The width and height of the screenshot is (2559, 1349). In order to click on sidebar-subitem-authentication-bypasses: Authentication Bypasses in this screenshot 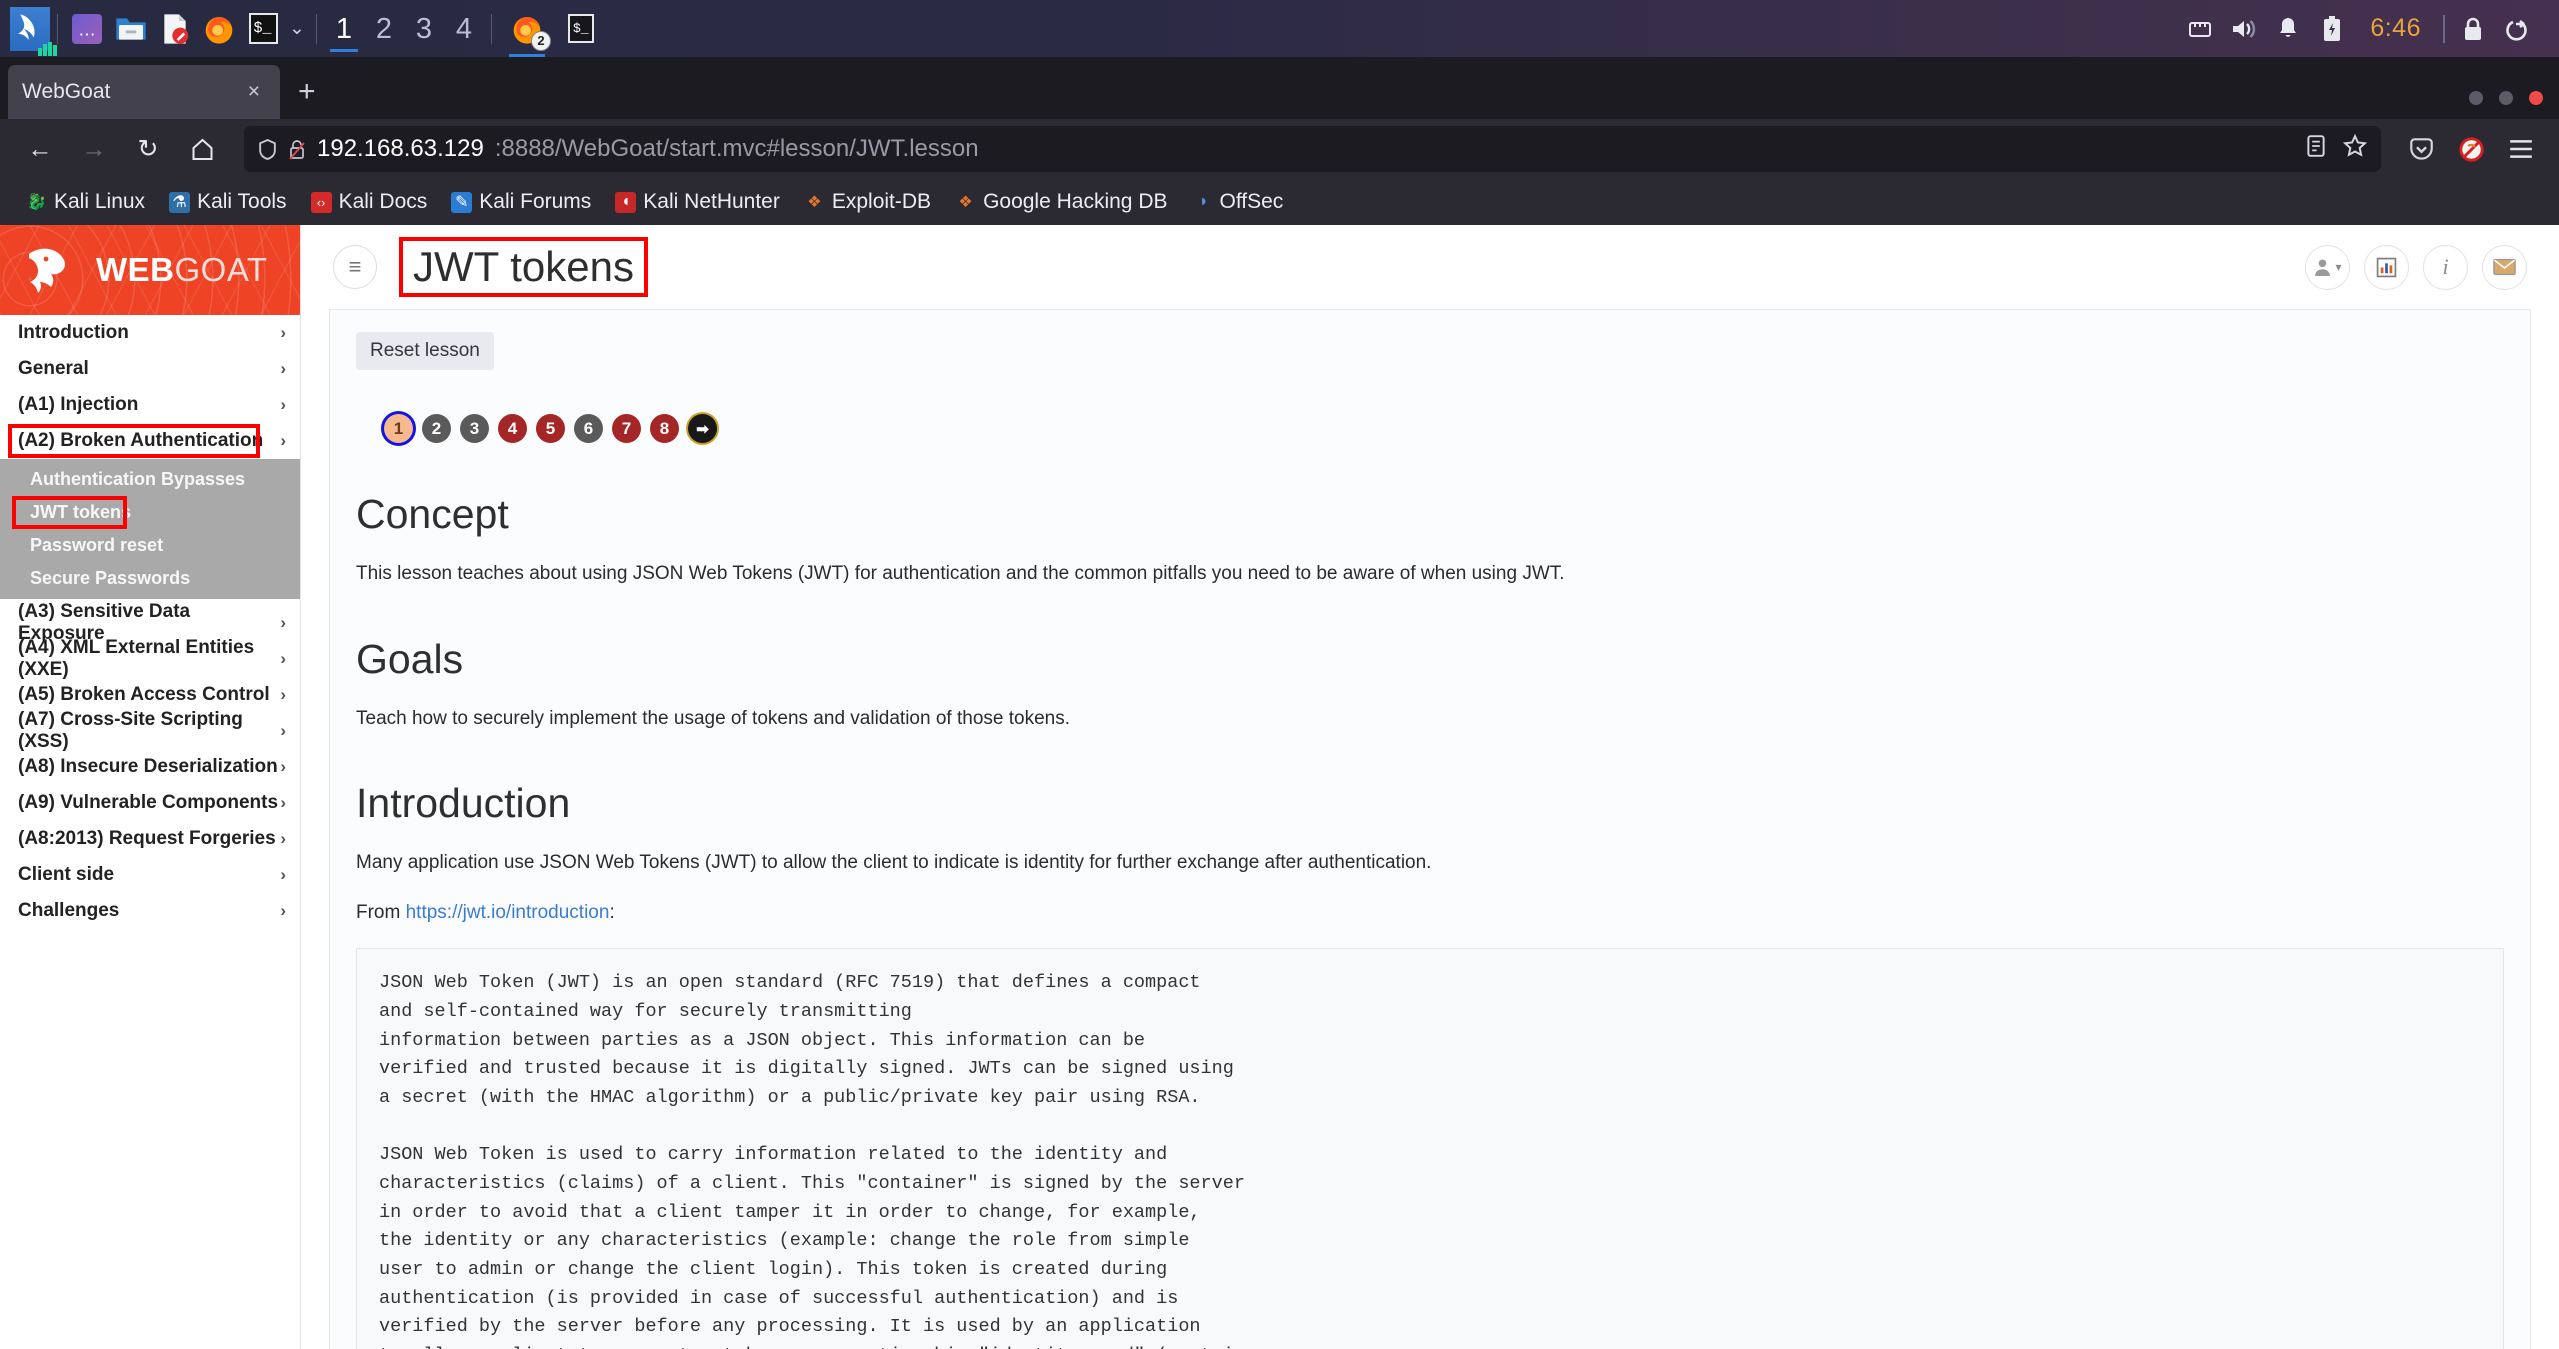, I will do `click(150, 479)`.